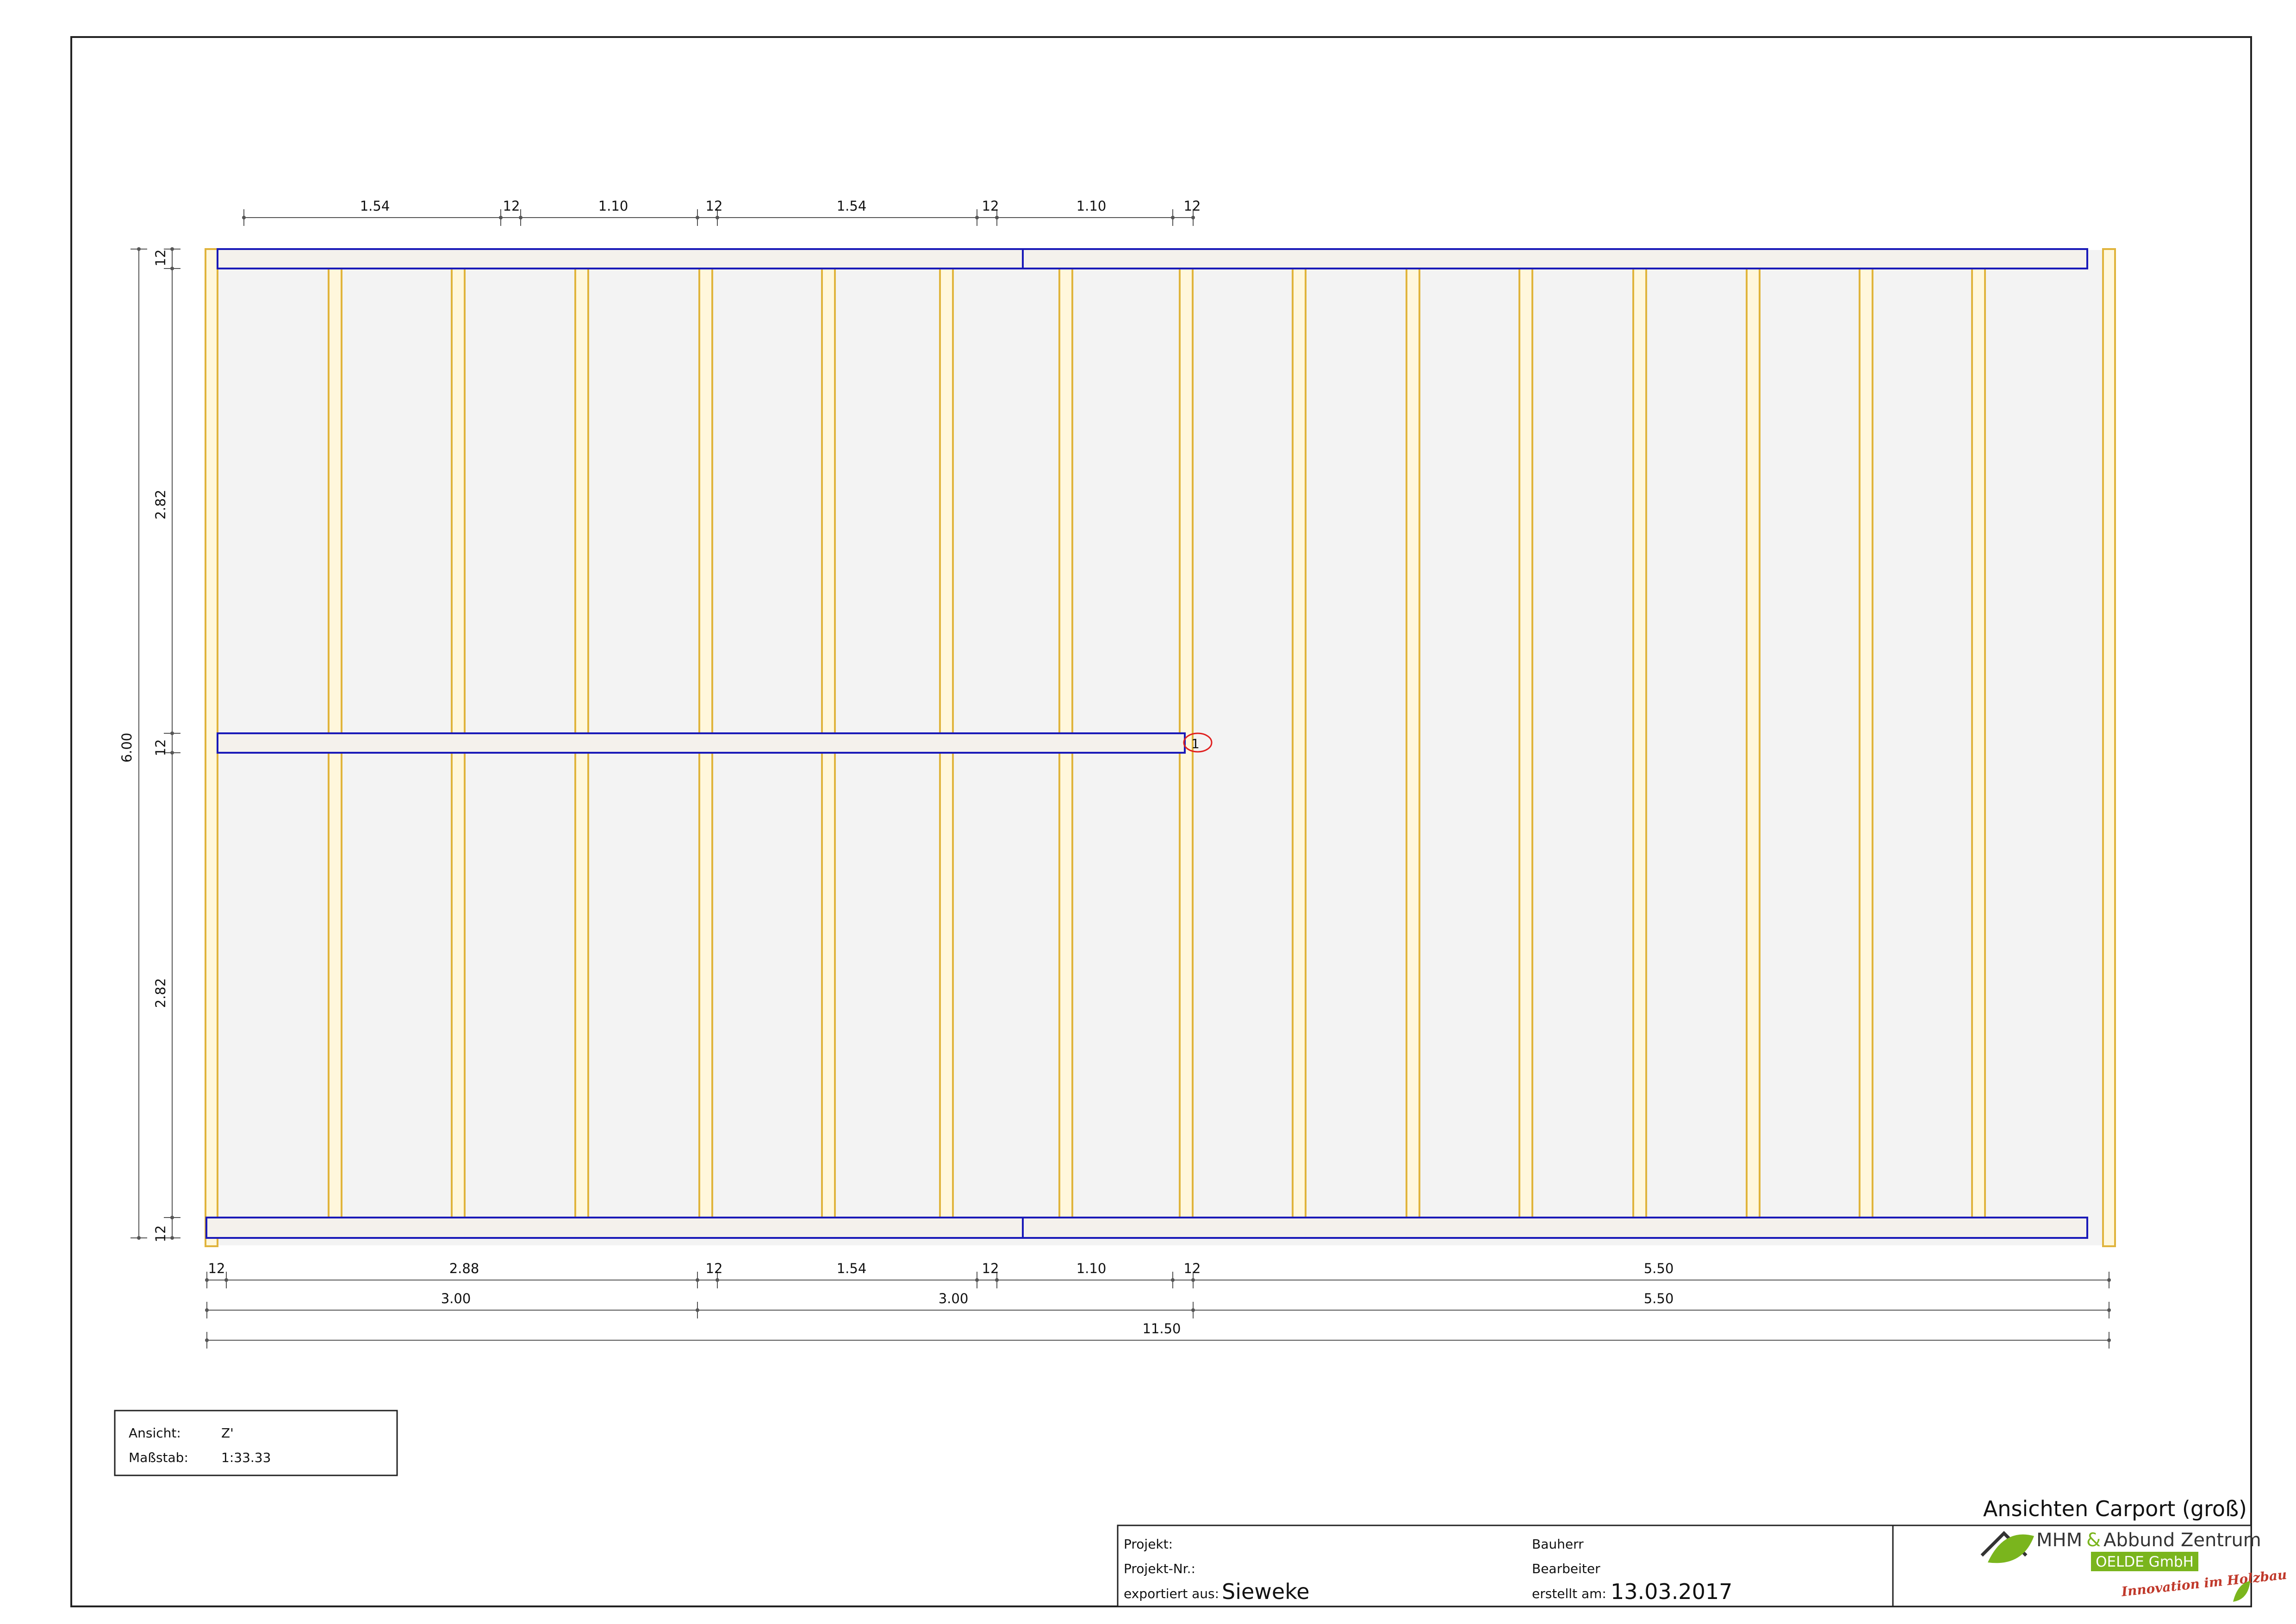 Image resolution: width=2296 pixels, height=1624 pixels. Describe the element at coordinates (1195, 743) in the screenshot. I see `marker-label: 1` at that location.